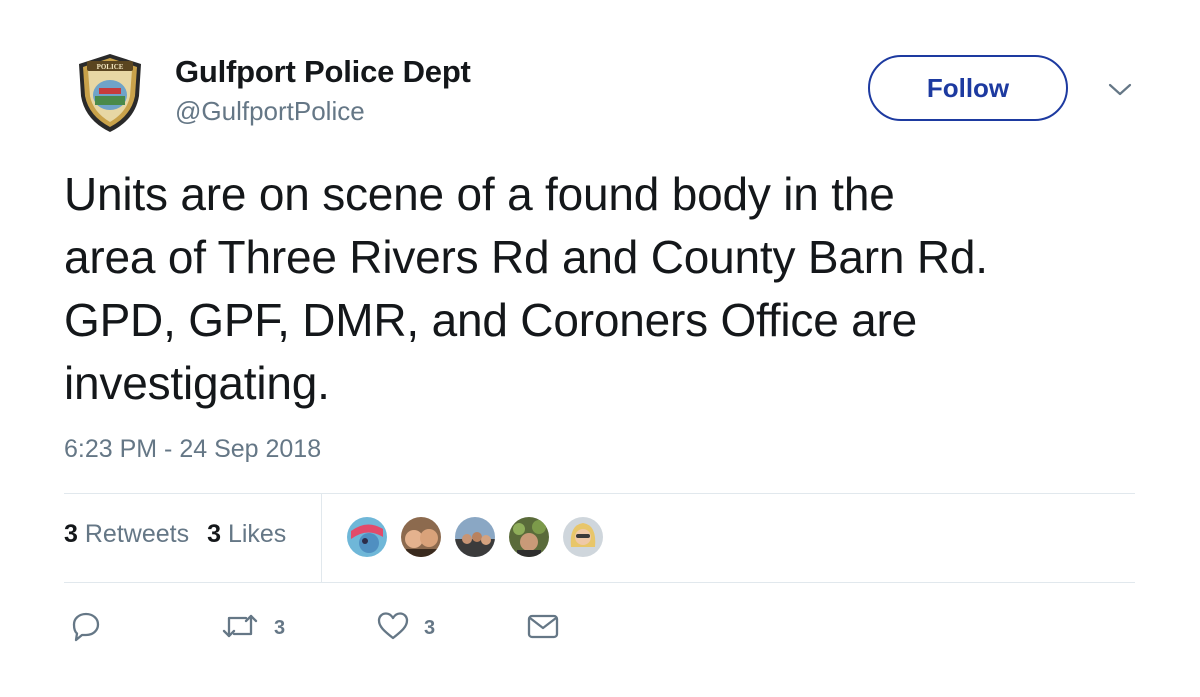  I want to click on tweet-text-line: investigating., so click(197, 383).